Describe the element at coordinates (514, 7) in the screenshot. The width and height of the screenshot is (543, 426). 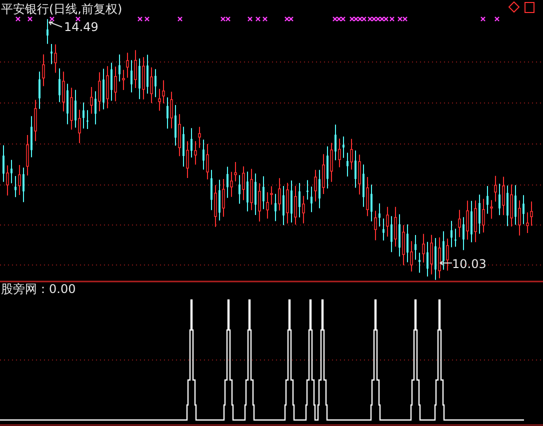
I see `diamond-icon` at that location.